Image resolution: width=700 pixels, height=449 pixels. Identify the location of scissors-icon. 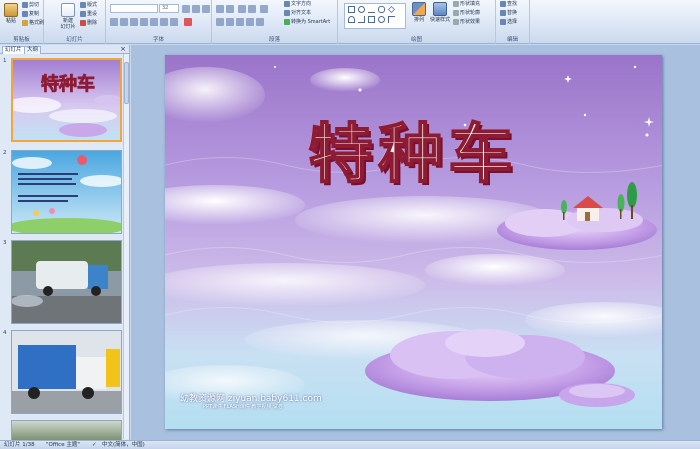
(25, 4).